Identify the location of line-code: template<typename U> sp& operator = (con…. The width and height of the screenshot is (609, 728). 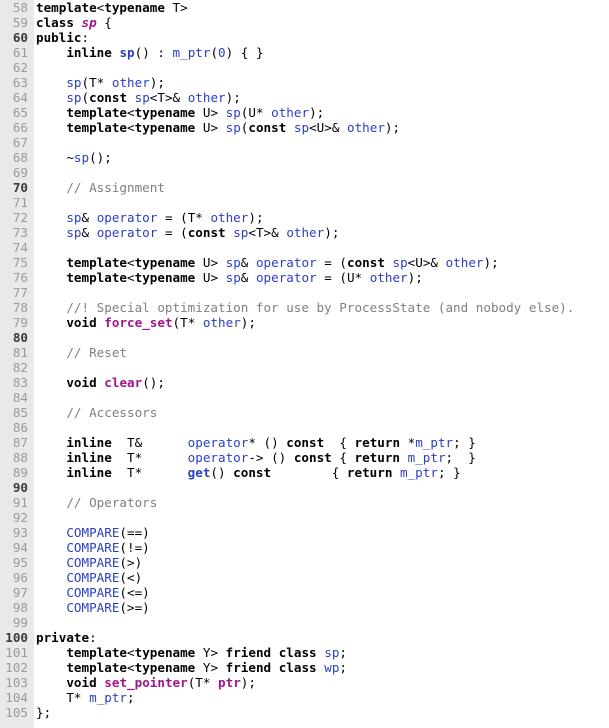
(267, 262).